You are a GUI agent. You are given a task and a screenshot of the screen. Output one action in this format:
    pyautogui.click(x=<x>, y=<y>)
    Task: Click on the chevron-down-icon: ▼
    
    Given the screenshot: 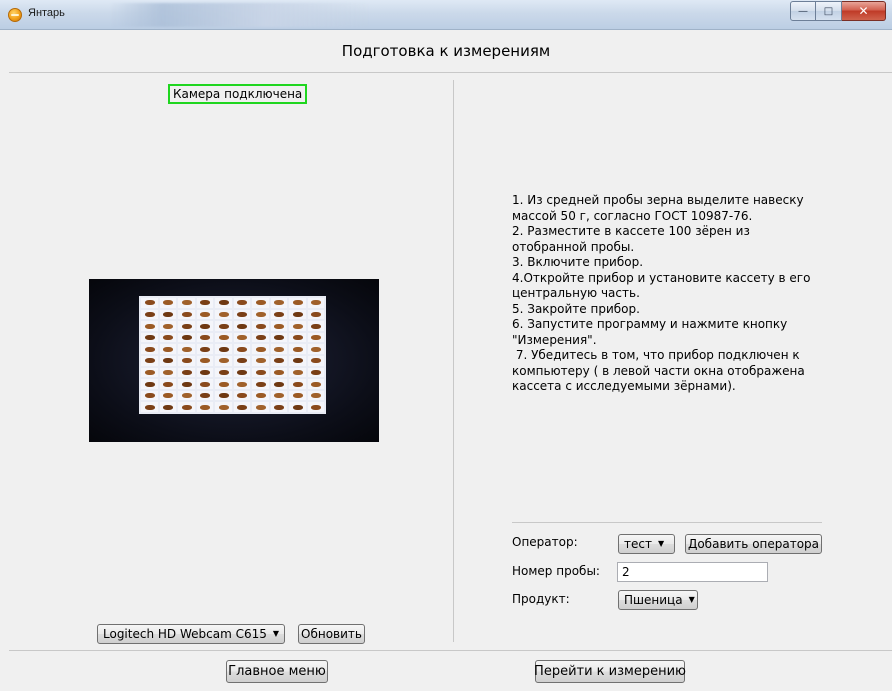 What is the action you would take?
    pyautogui.click(x=661, y=543)
    